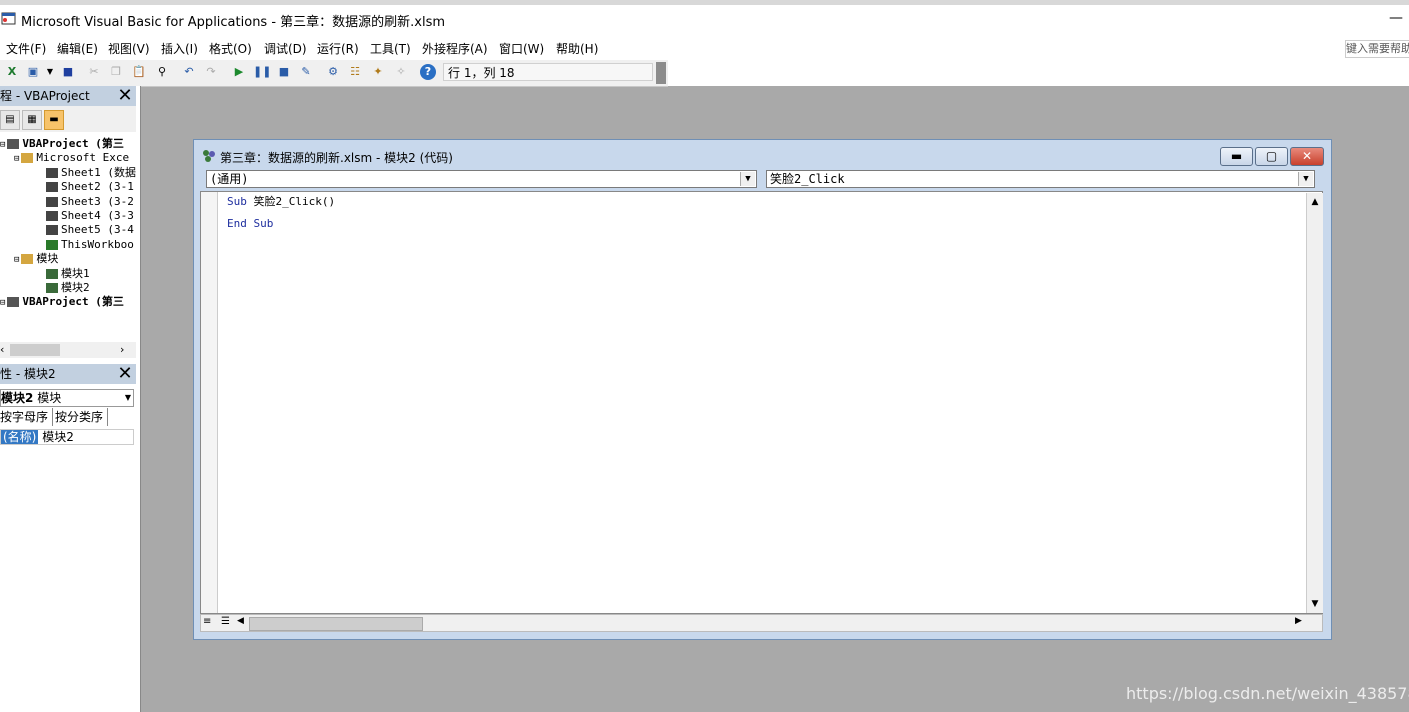 The width and height of the screenshot is (1409, 712). I want to click on menu-help: 帮助(H), so click(577, 48).